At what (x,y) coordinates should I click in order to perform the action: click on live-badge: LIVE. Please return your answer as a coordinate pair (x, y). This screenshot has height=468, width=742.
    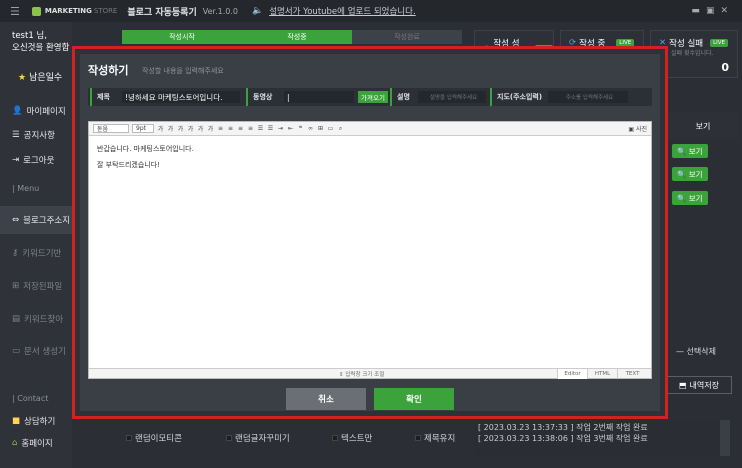
    Looking at the image, I should click on (719, 43).